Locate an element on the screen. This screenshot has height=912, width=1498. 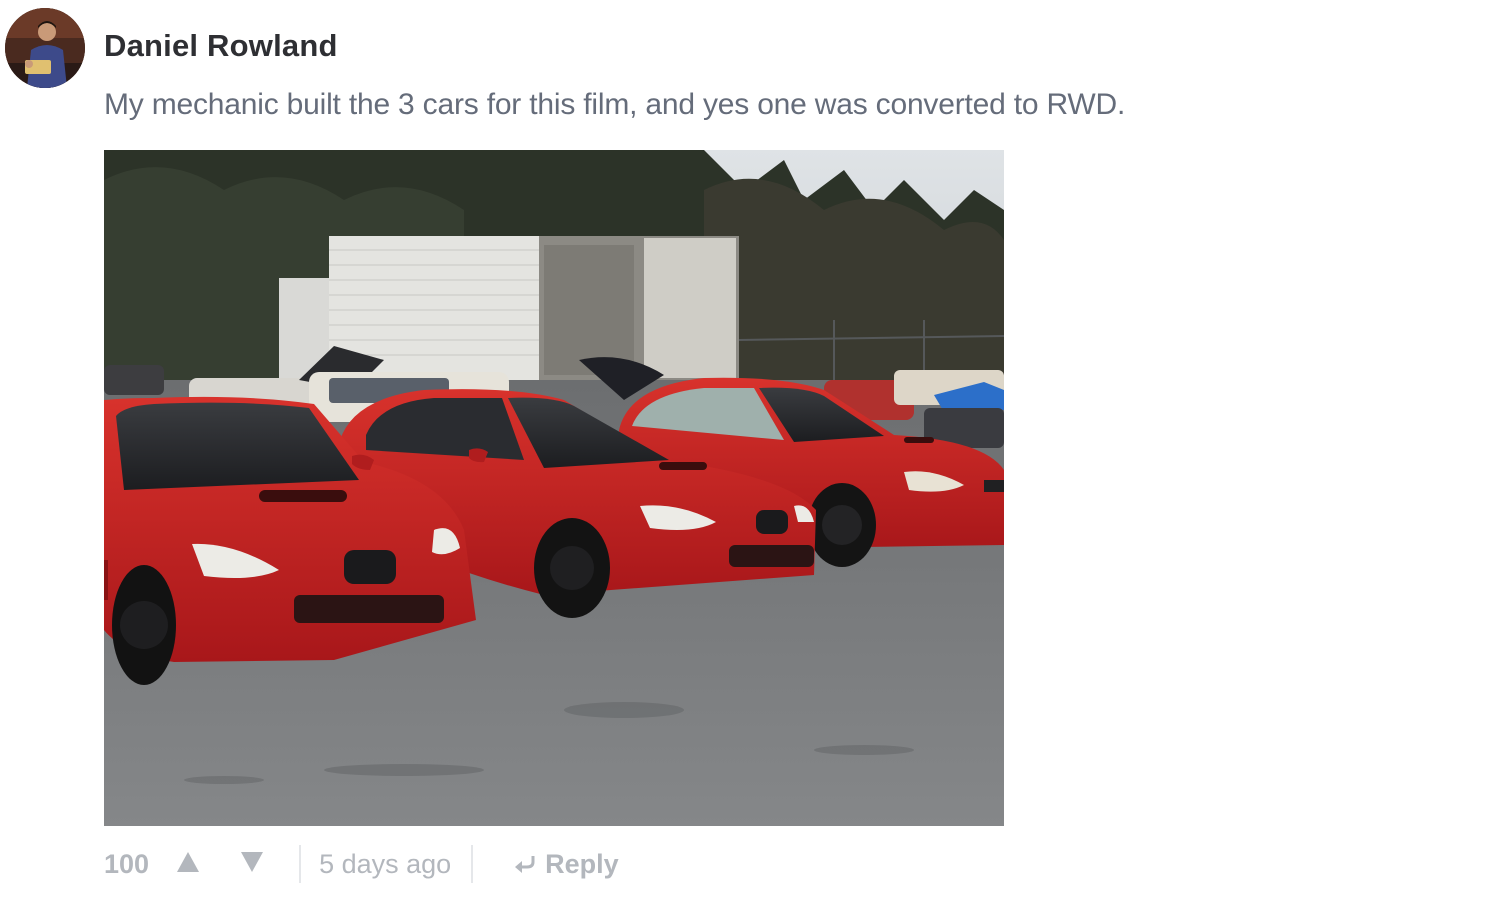
triangle-down-icon is located at coordinates (252, 864).